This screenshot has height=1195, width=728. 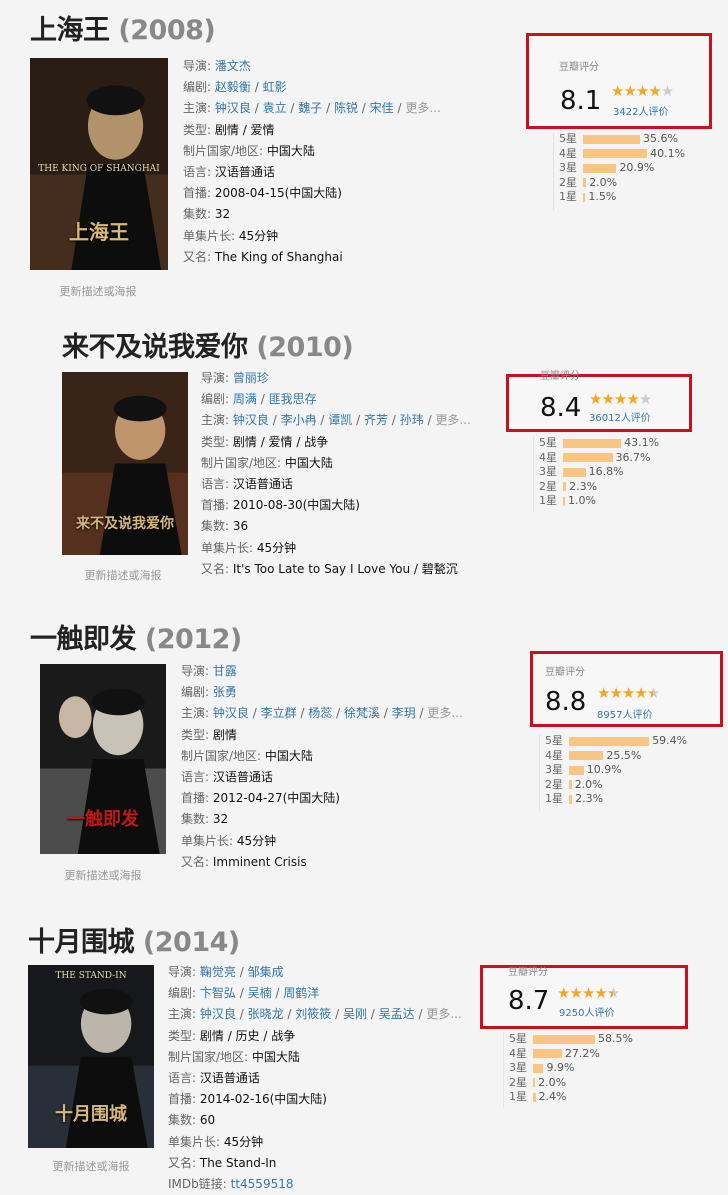 I want to click on show-title: 上海王 (2008), so click(x=123, y=27).